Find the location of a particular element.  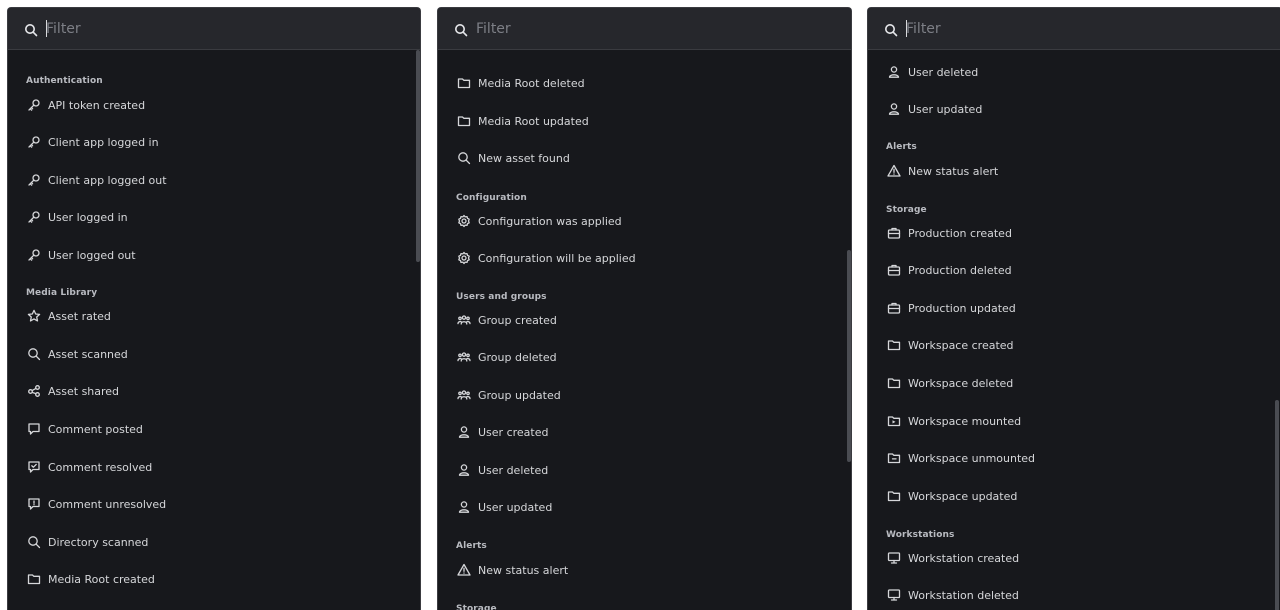

event-label: Client app logged out is located at coordinates (107, 180).